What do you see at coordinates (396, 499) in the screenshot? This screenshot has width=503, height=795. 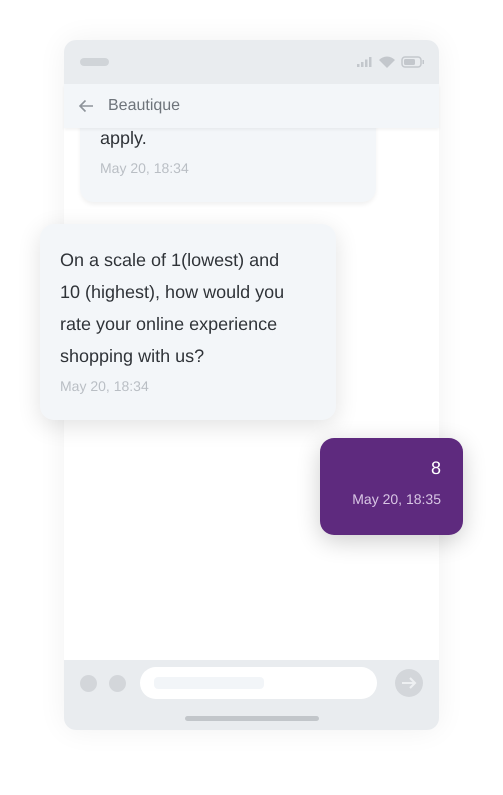 I see `message-time: May 20, 18:35` at bounding box center [396, 499].